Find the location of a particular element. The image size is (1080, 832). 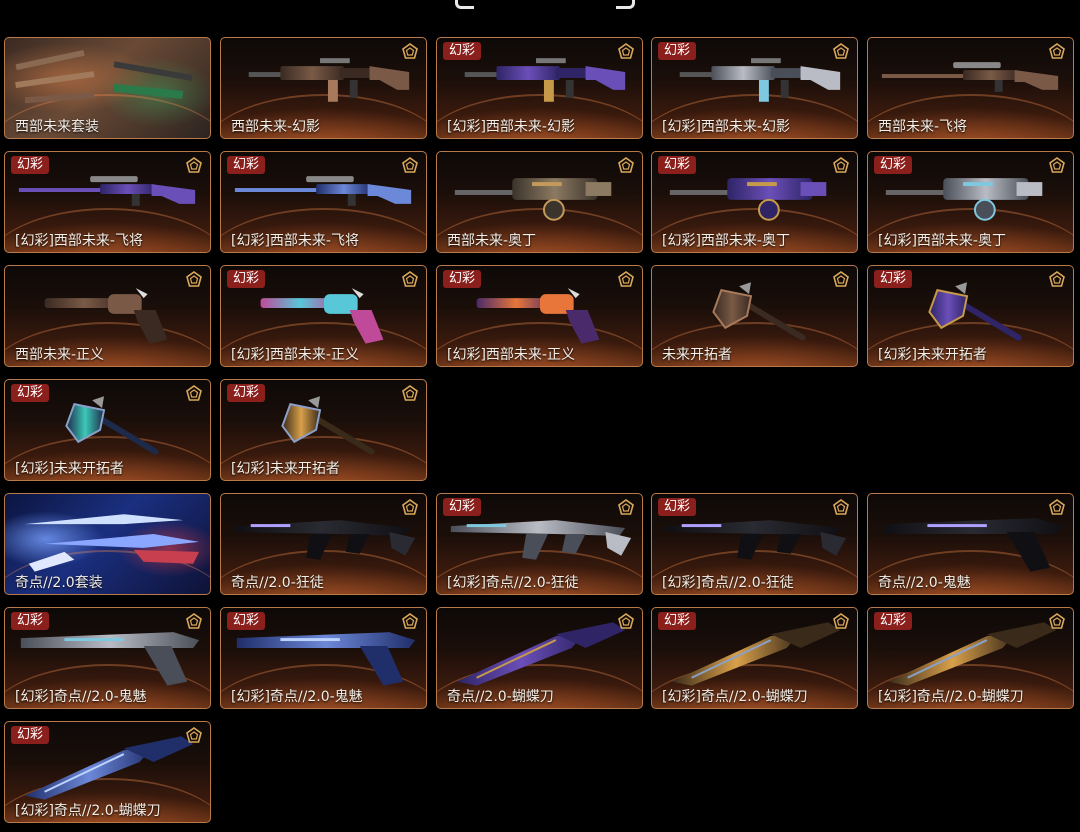

skin-card: 西部未来-飞将 is located at coordinates (970, 88).